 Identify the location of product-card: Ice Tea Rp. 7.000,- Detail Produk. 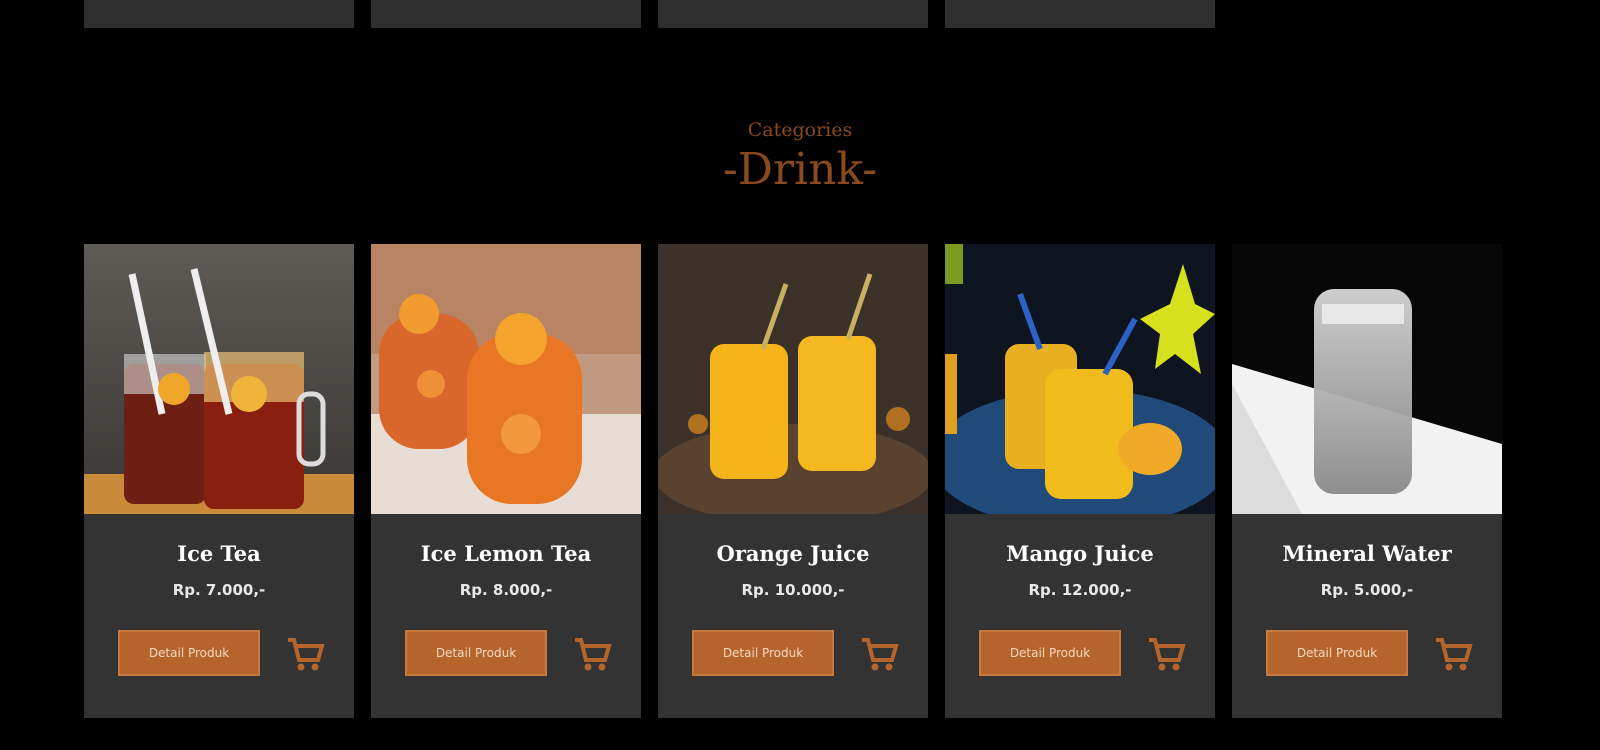
(219, 481).